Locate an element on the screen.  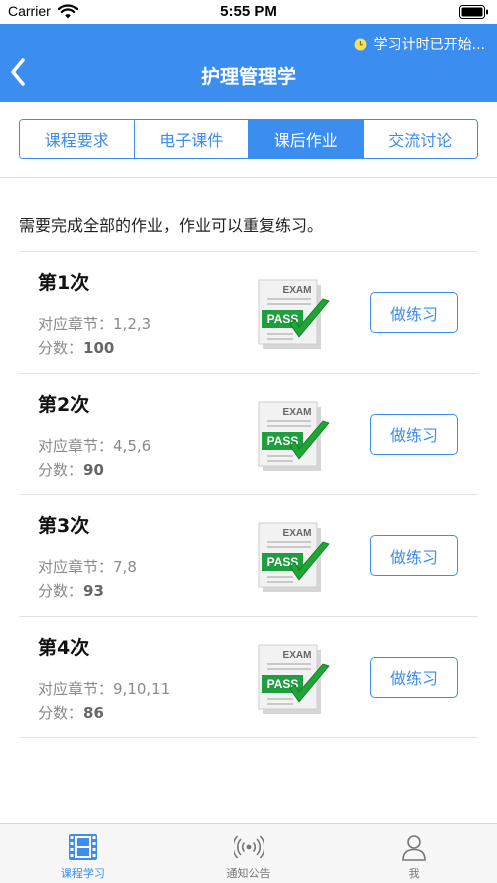
assignment-chapters: 对应章节：4,5,6 is located at coordinates (94, 445).